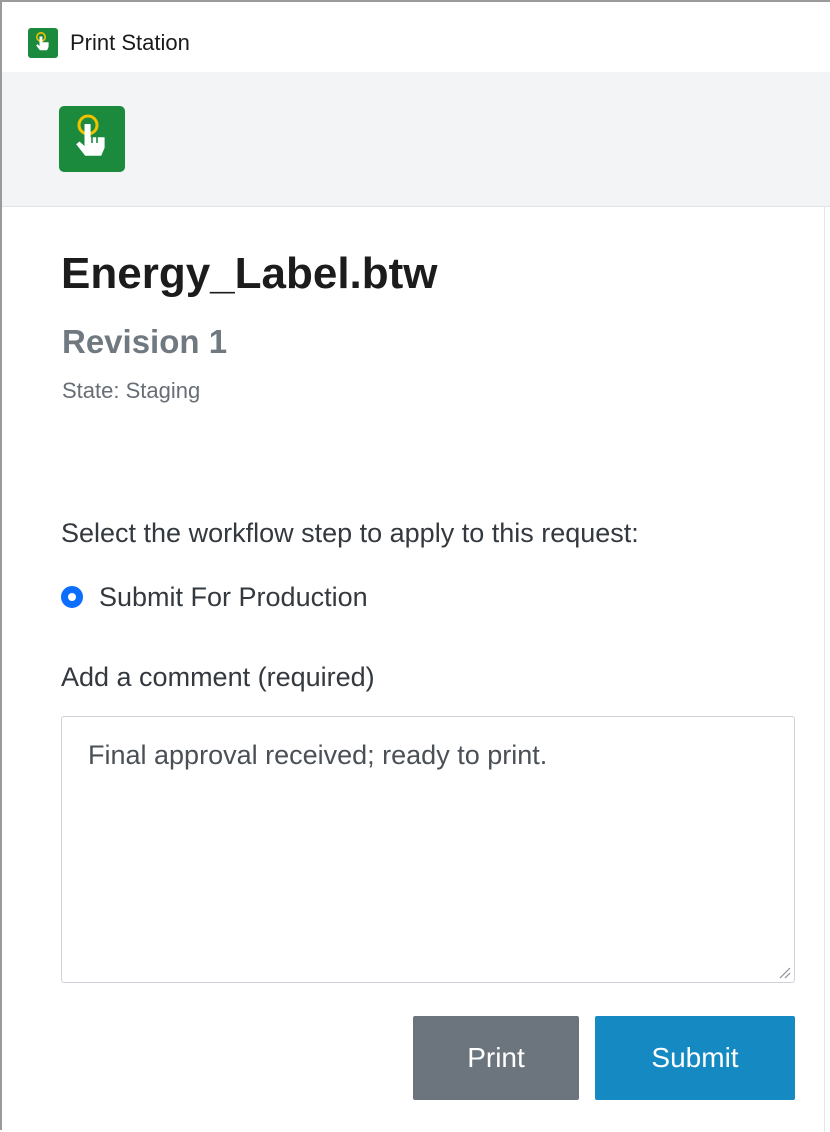 The image size is (830, 1132). I want to click on comment-text: Final approval received; ready to print., so click(318, 755).